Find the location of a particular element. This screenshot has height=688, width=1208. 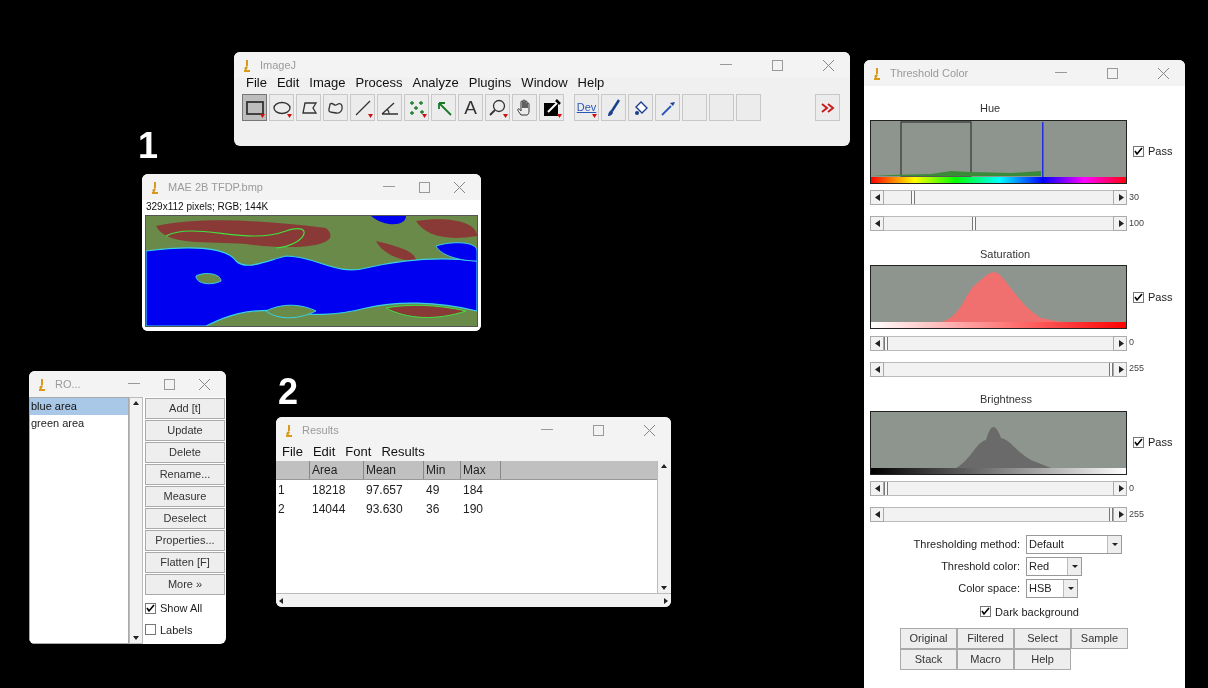

menu-item: Window is located at coordinates (544, 83).